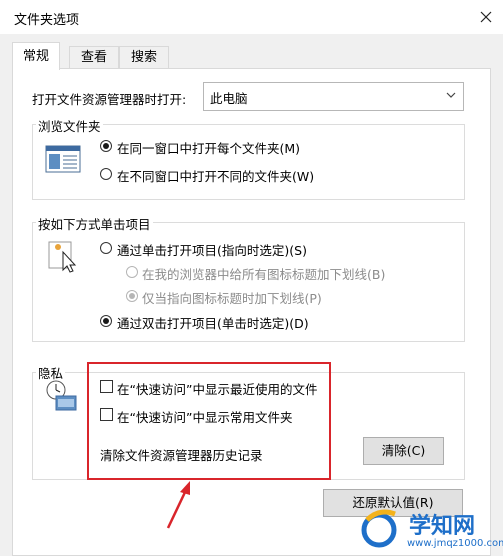  Describe the element at coordinates (61, 395) in the screenshot. I see `privacy-clock-icon` at that location.